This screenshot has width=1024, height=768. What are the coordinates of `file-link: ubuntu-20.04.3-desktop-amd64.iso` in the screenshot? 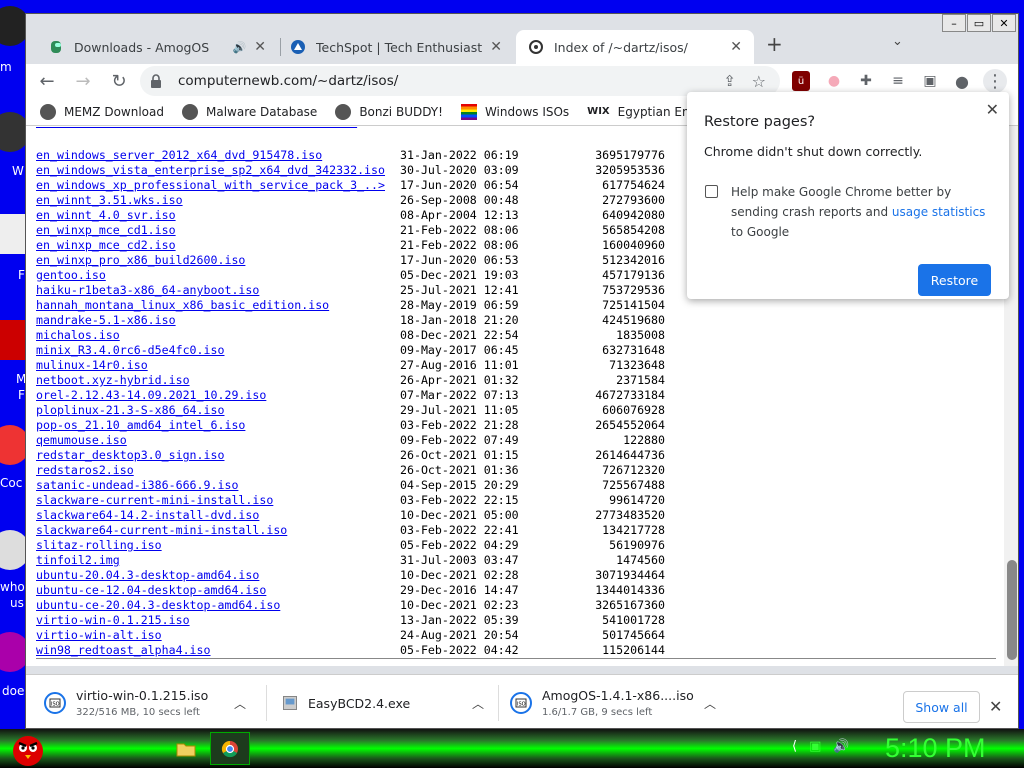 It's located at (218, 575).